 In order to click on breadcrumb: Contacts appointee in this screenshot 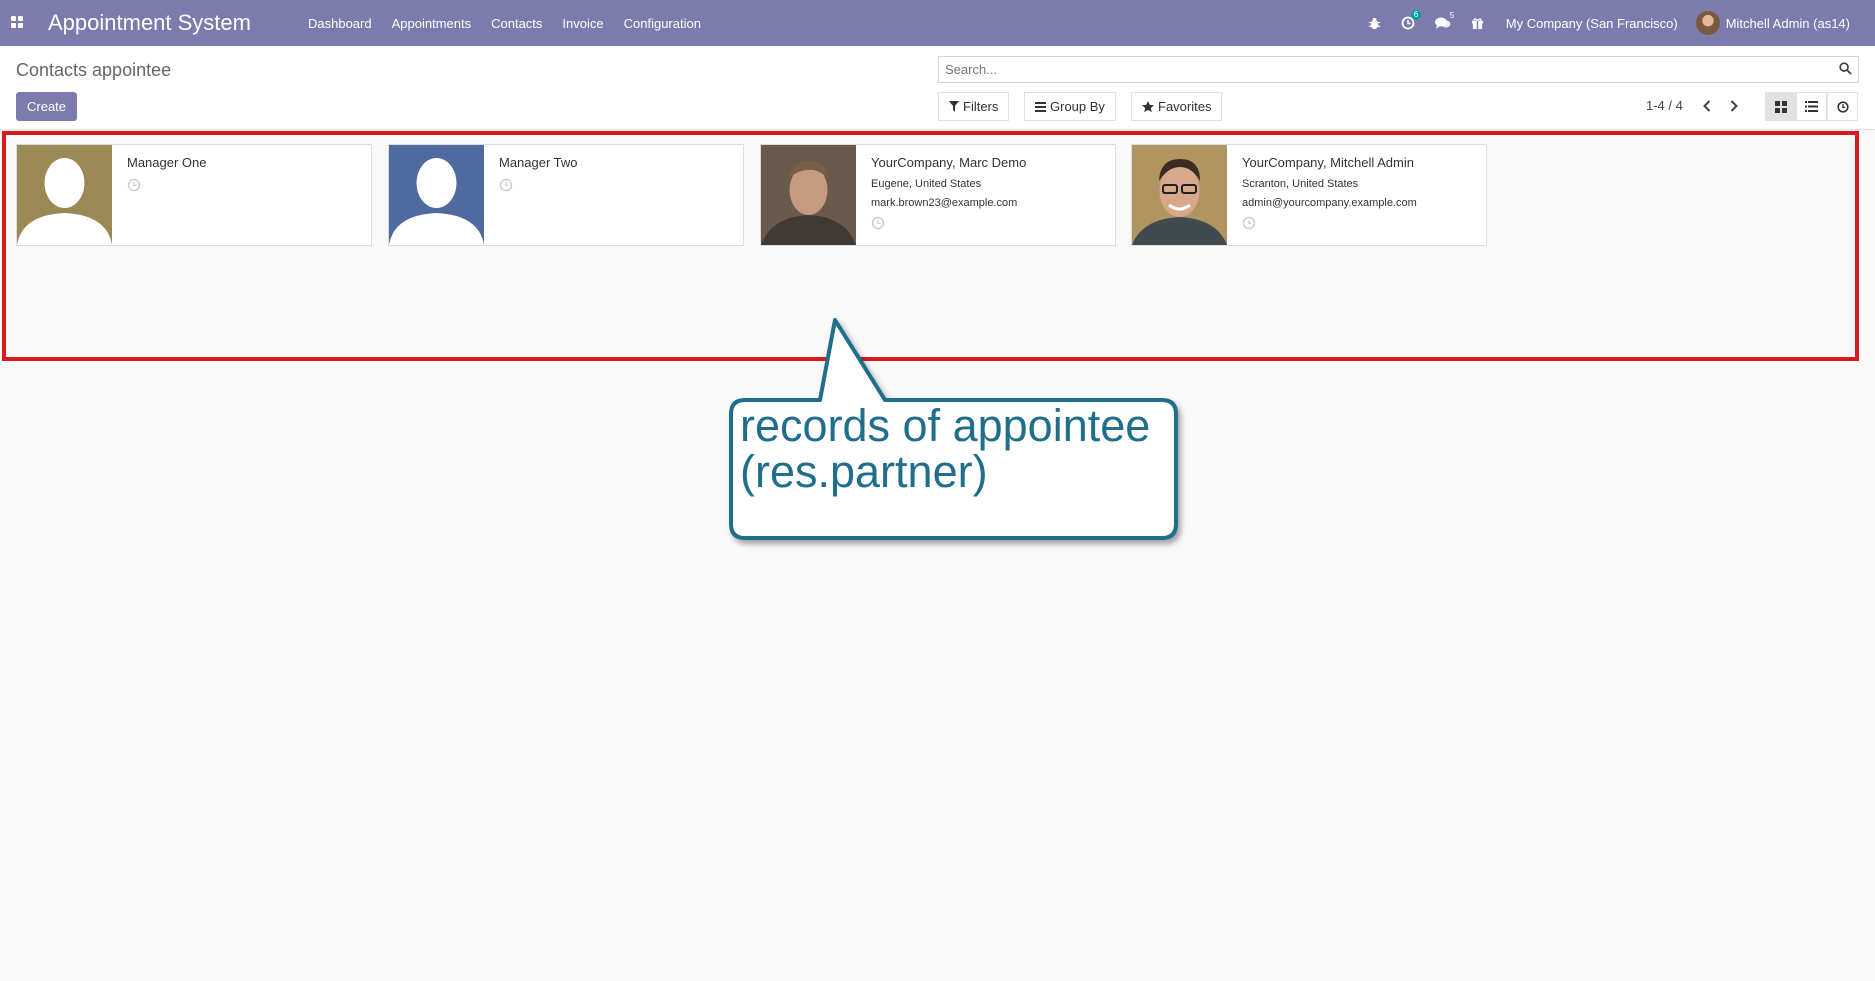, I will do `click(94, 70)`.